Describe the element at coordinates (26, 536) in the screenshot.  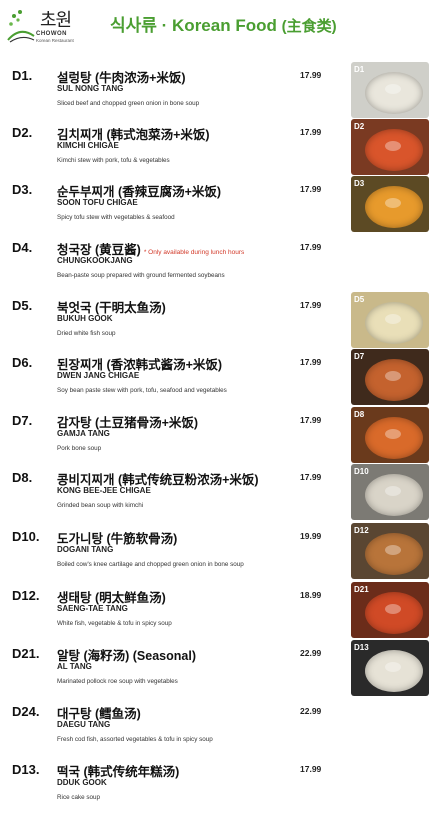
I see `item-code: D10.` at that location.